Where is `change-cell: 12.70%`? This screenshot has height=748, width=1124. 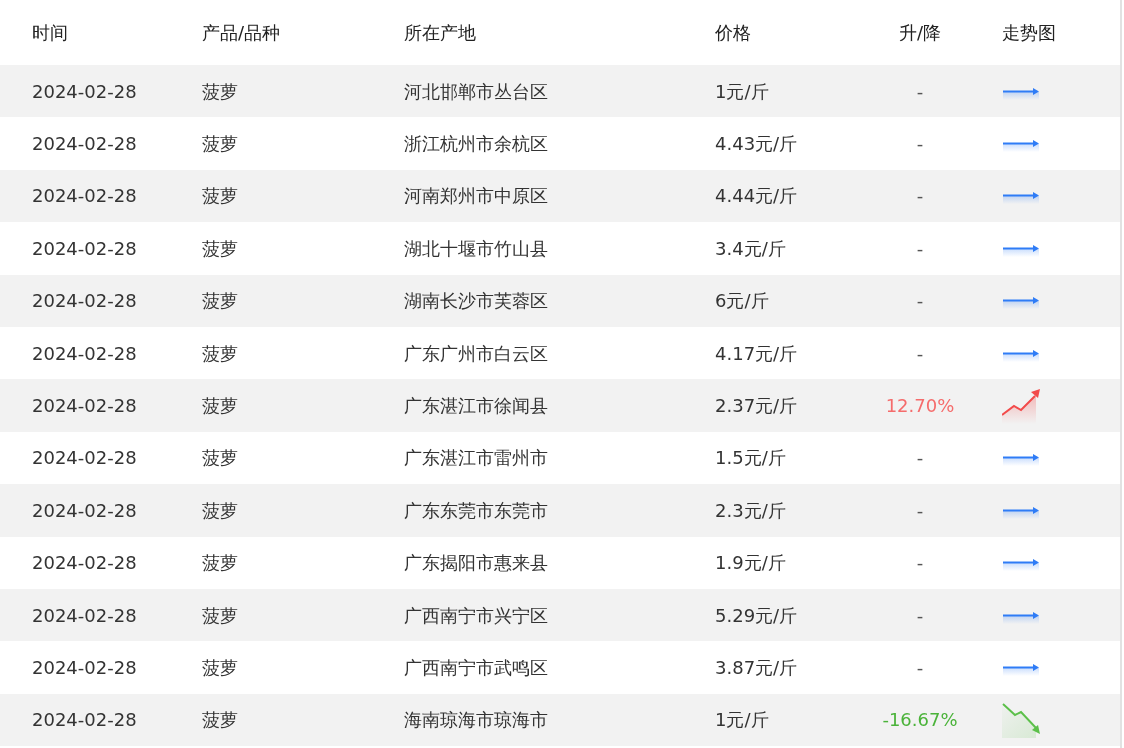 change-cell: 12.70% is located at coordinates (920, 405).